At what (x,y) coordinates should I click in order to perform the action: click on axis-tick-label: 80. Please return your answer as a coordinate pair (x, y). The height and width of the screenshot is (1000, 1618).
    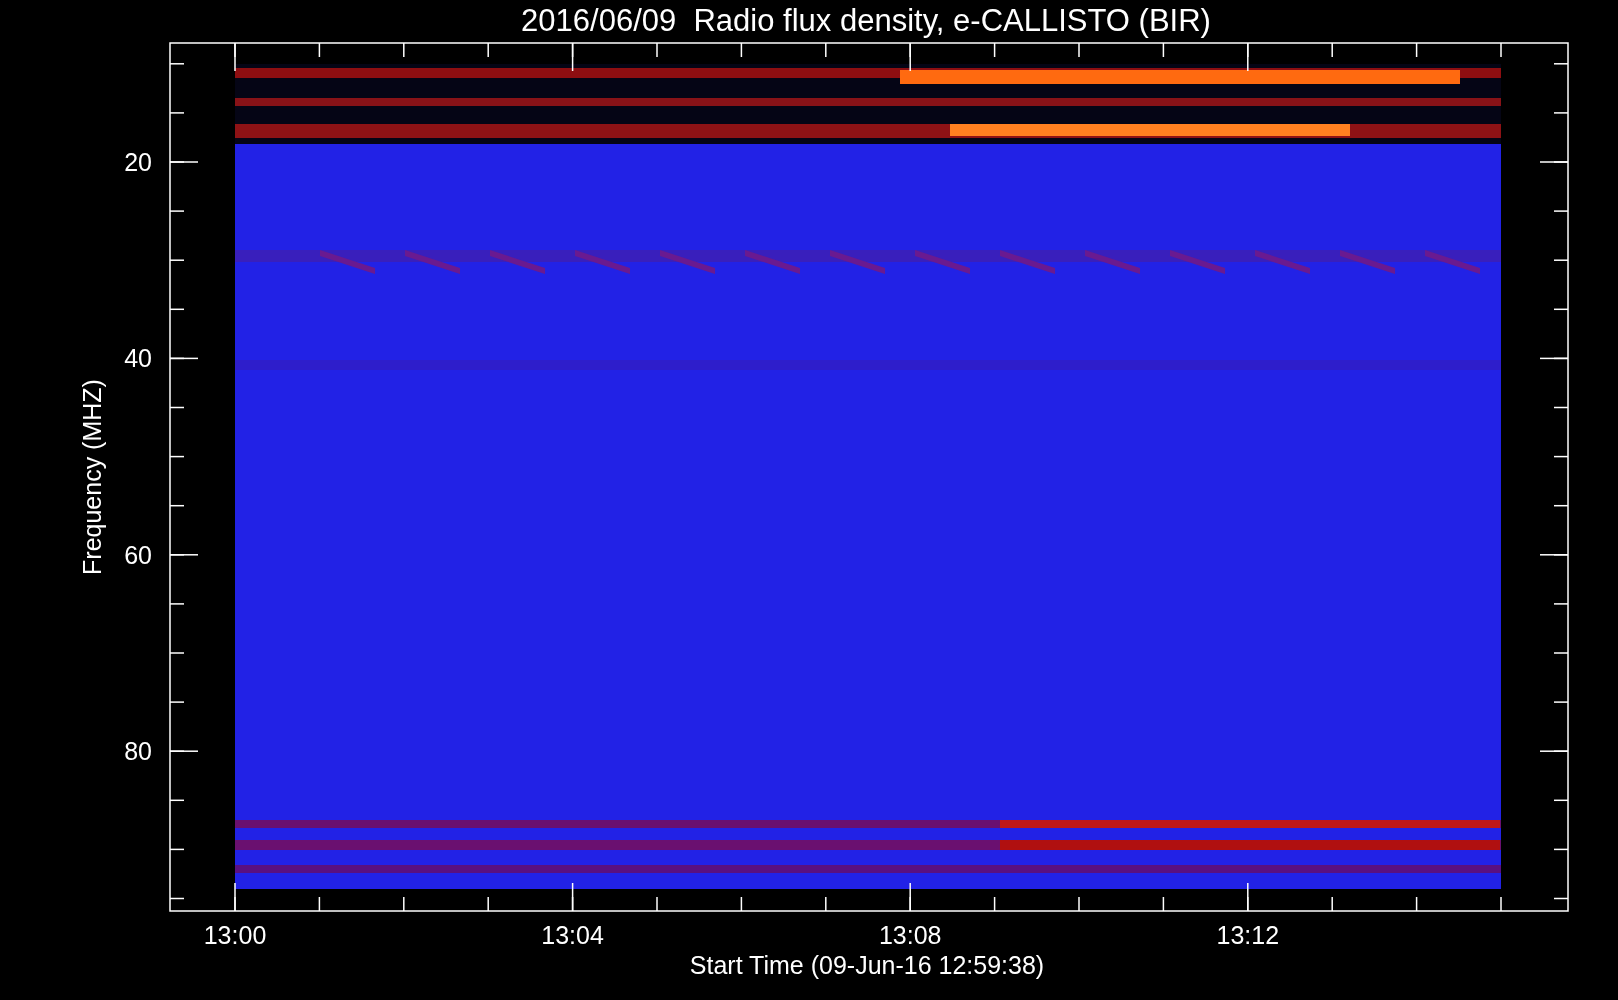
    Looking at the image, I should click on (138, 751).